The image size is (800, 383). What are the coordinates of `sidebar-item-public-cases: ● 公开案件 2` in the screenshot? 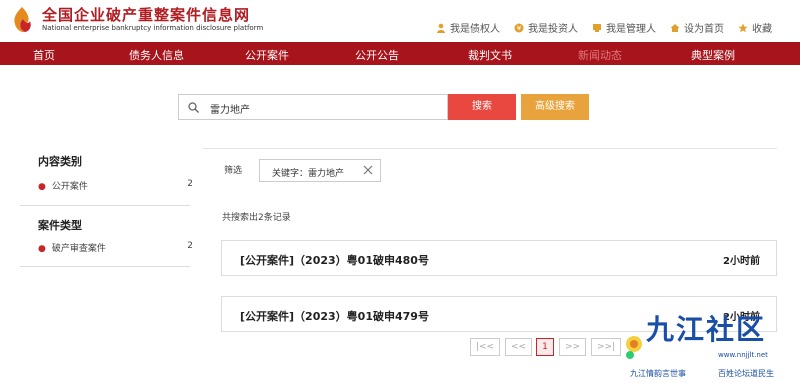 It's located at (115, 185).